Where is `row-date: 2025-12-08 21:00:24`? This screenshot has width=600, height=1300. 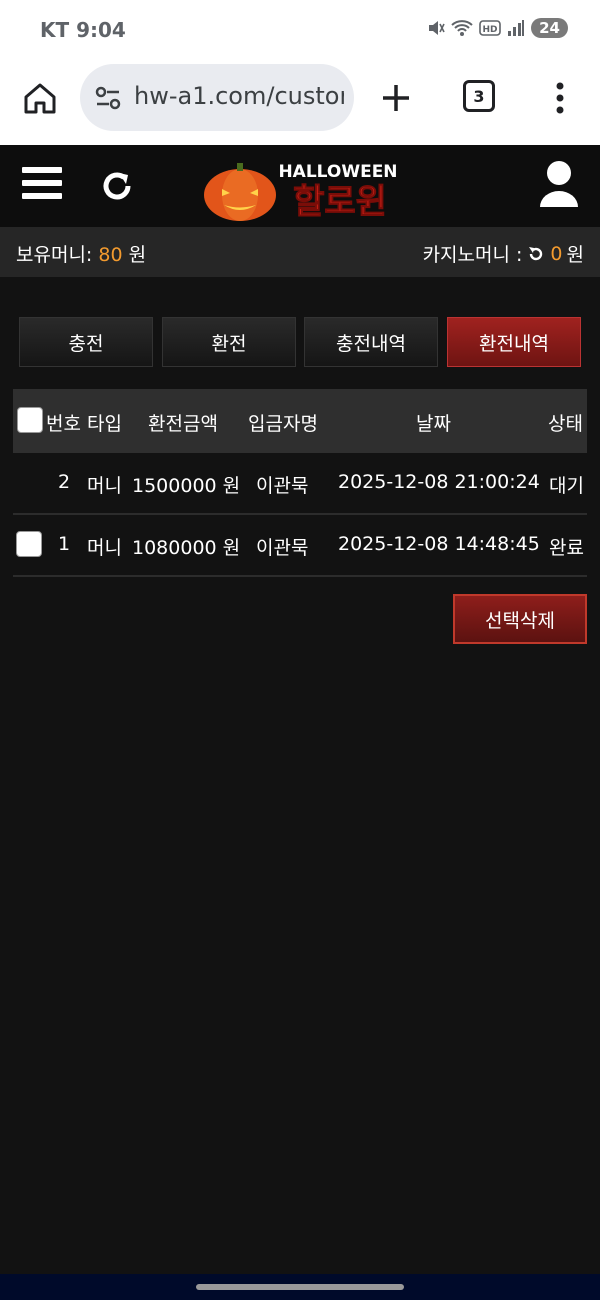
row-date: 2025-12-08 21:00:24 is located at coordinates (439, 482).